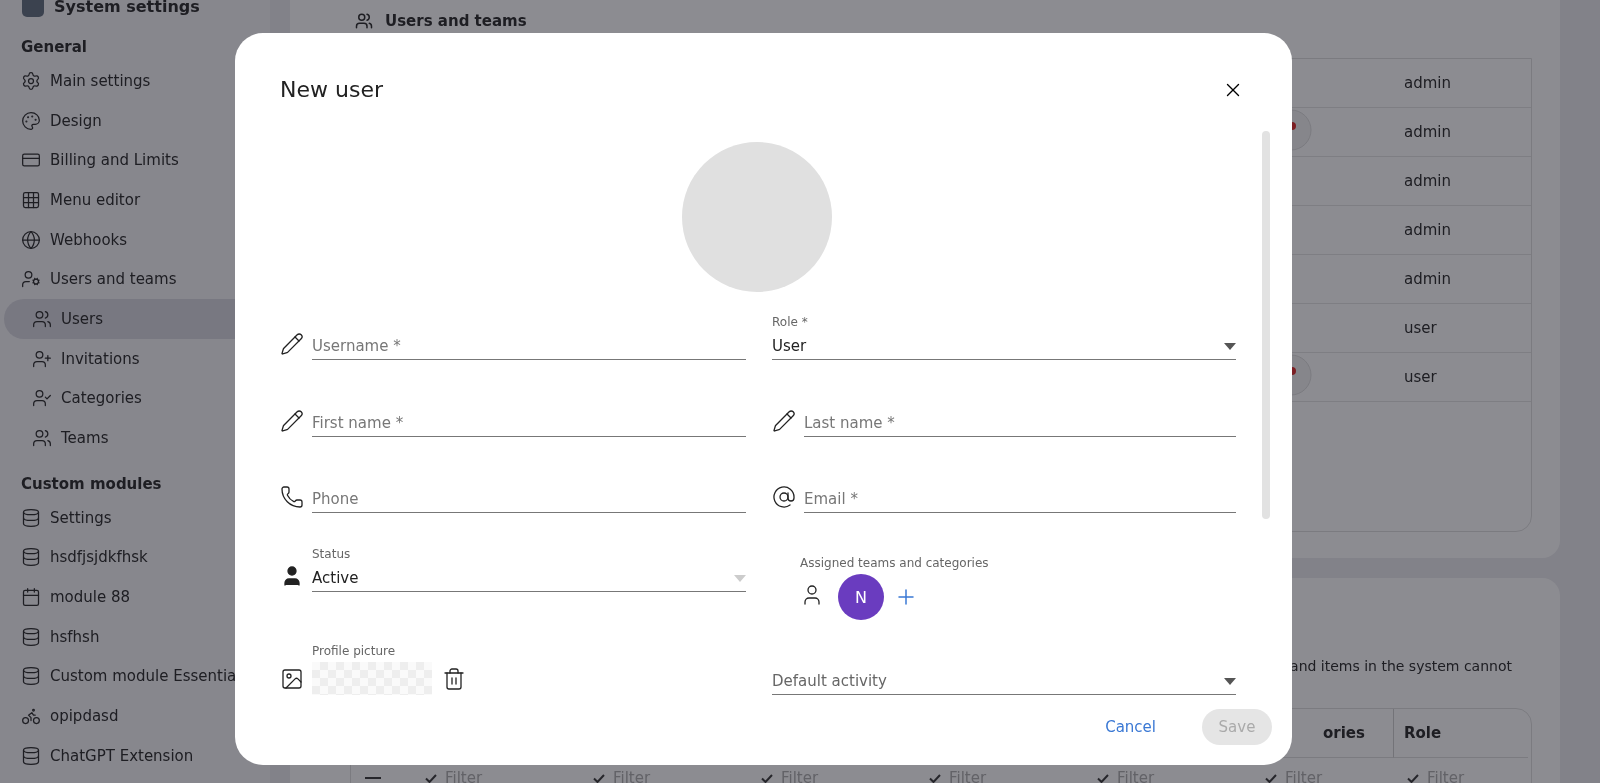  I want to click on globe-icon, so click(31, 239).